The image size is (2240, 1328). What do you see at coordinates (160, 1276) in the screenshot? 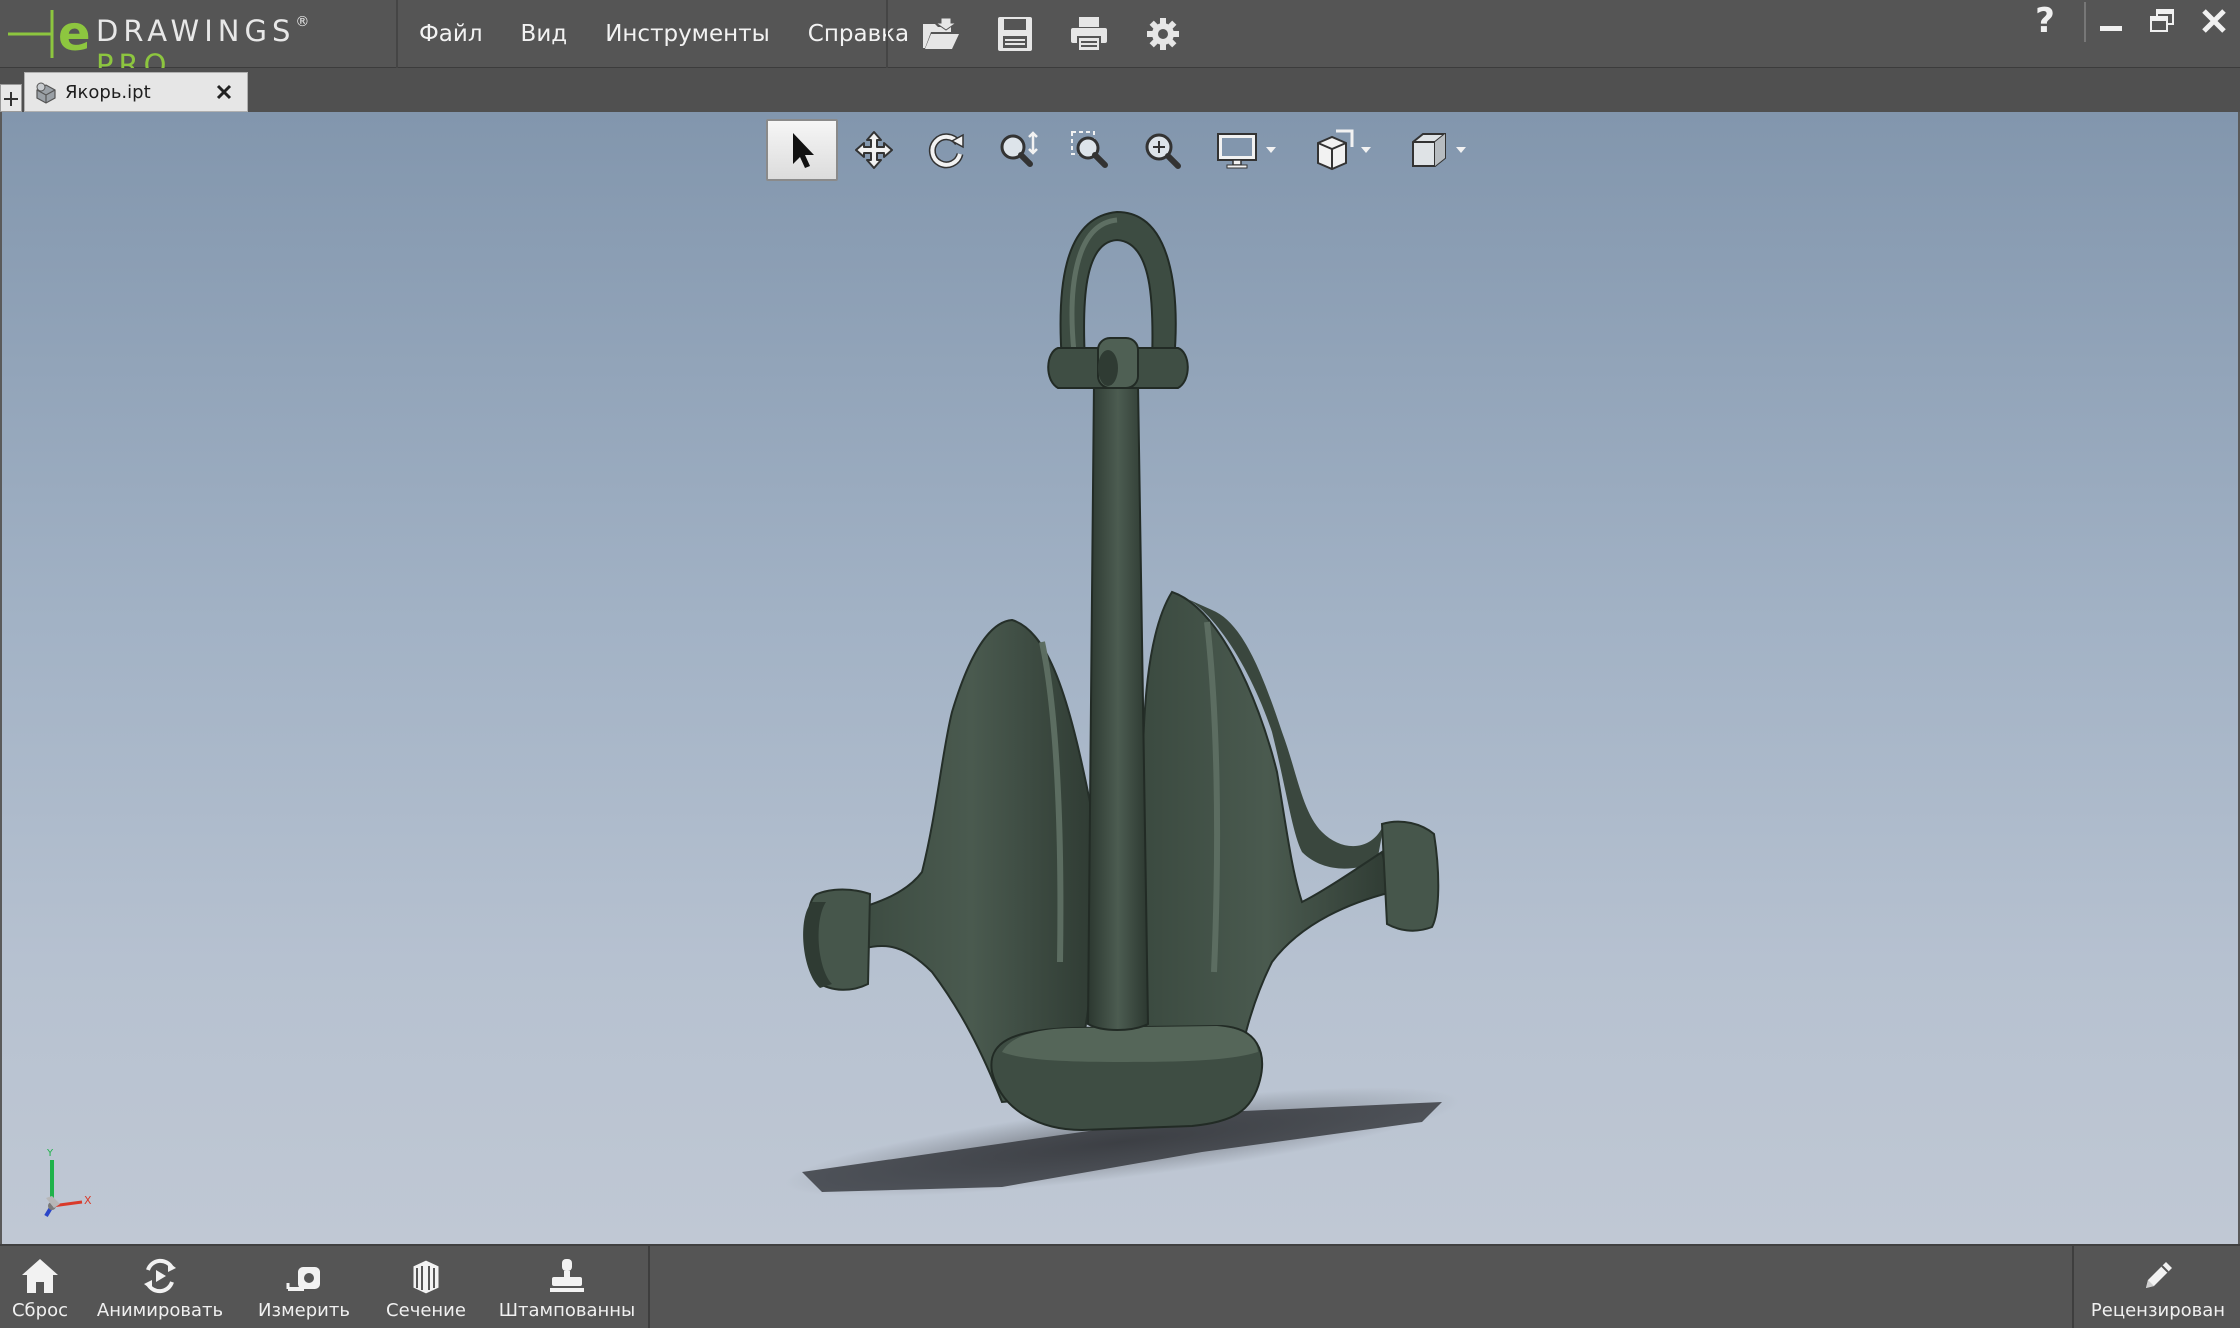
I see `animate-icon` at bounding box center [160, 1276].